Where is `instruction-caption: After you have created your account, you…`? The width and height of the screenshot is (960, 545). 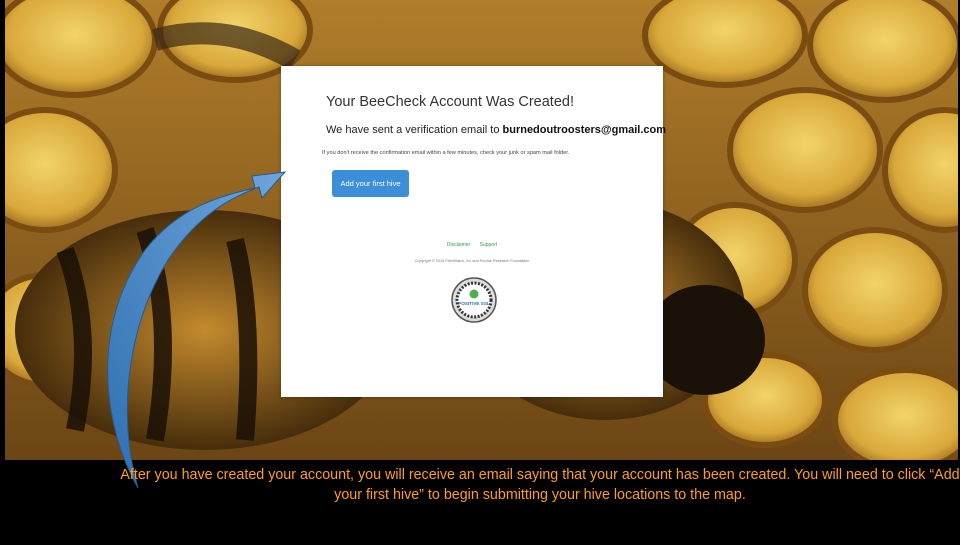
instruction-caption: After you have created your account, you… is located at coordinates (540, 485).